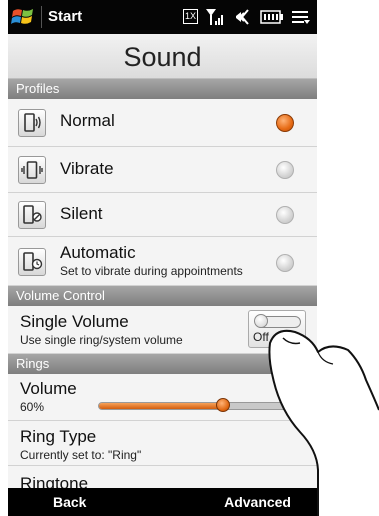 The height and width of the screenshot is (516, 379). I want to click on advanced-button: Advanced, so click(257, 502).